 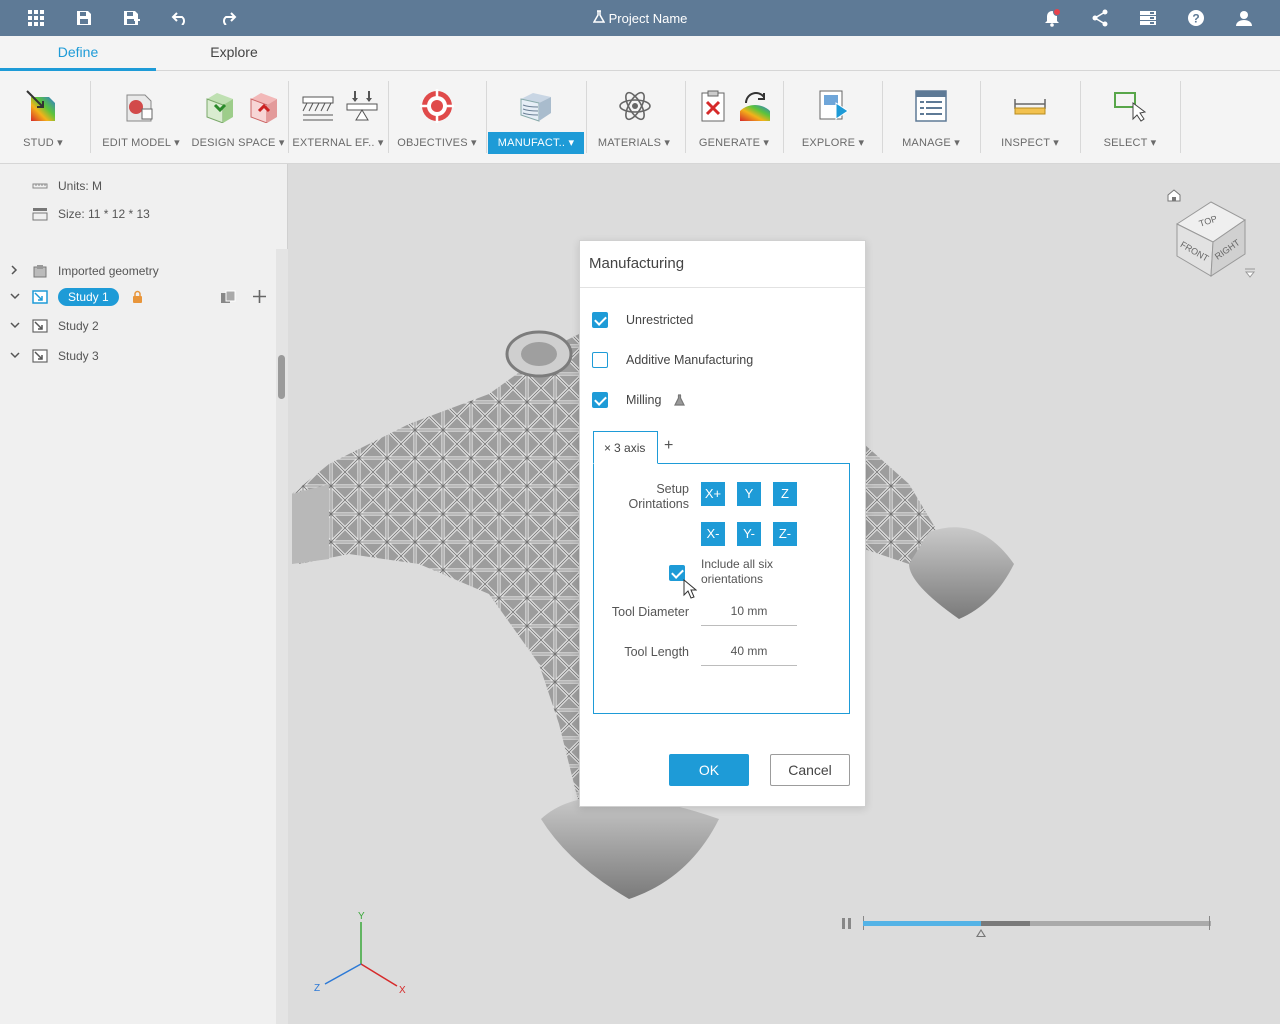 I want to click on tool-length-field: 40 mm, so click(x=749, y=653).